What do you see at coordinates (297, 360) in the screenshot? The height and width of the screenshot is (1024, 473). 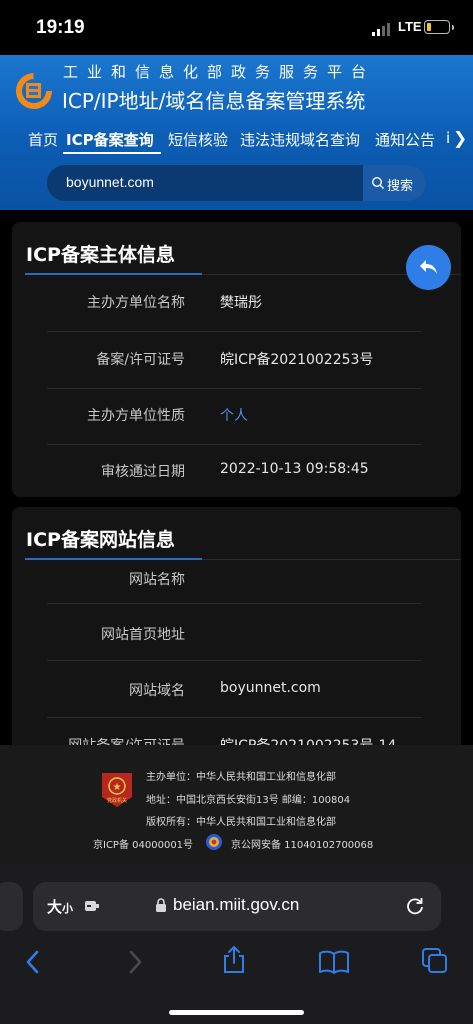 I see `field-value: 皖ICP备2021002253号` at bounding box center [297, 360].